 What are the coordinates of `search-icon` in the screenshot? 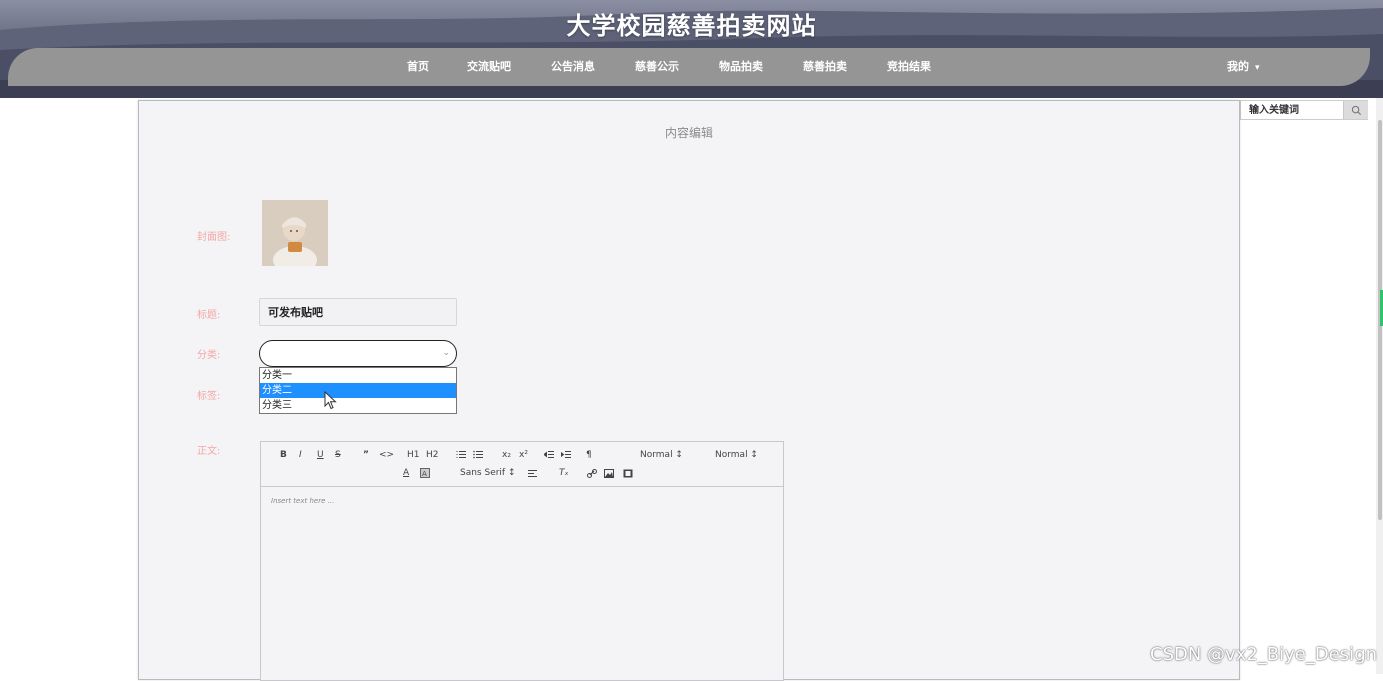 It's located at (1356, 110).